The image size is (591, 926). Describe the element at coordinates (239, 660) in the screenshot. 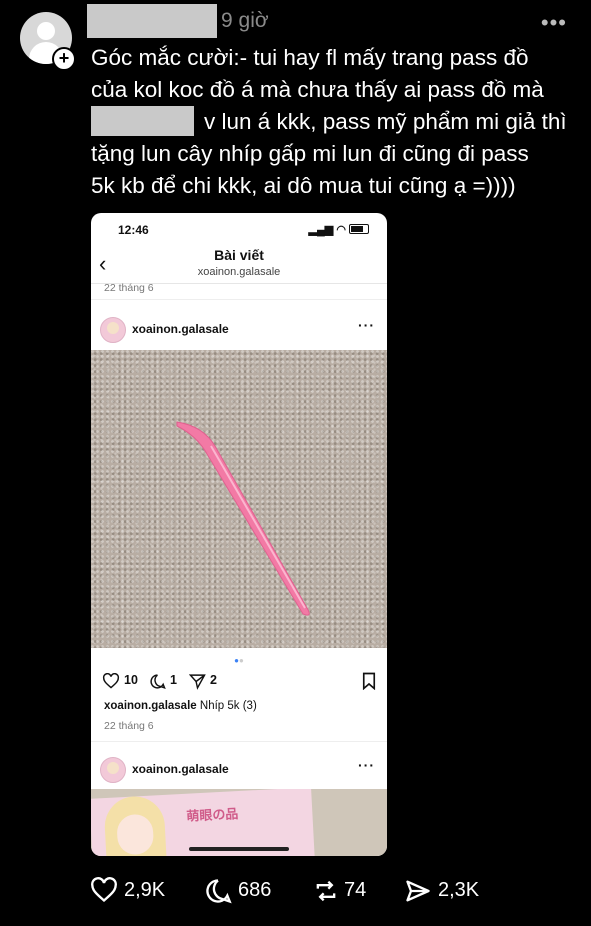

I see `carousel-dots: ●●` at that location.